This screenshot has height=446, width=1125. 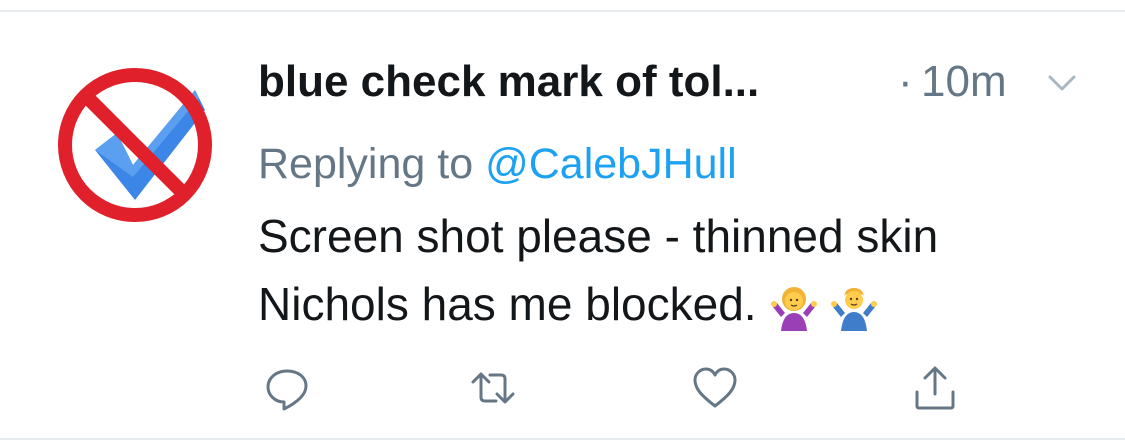 I want to click on reply-context: Replying to @CalebJHull, so click(x=497, y=164).